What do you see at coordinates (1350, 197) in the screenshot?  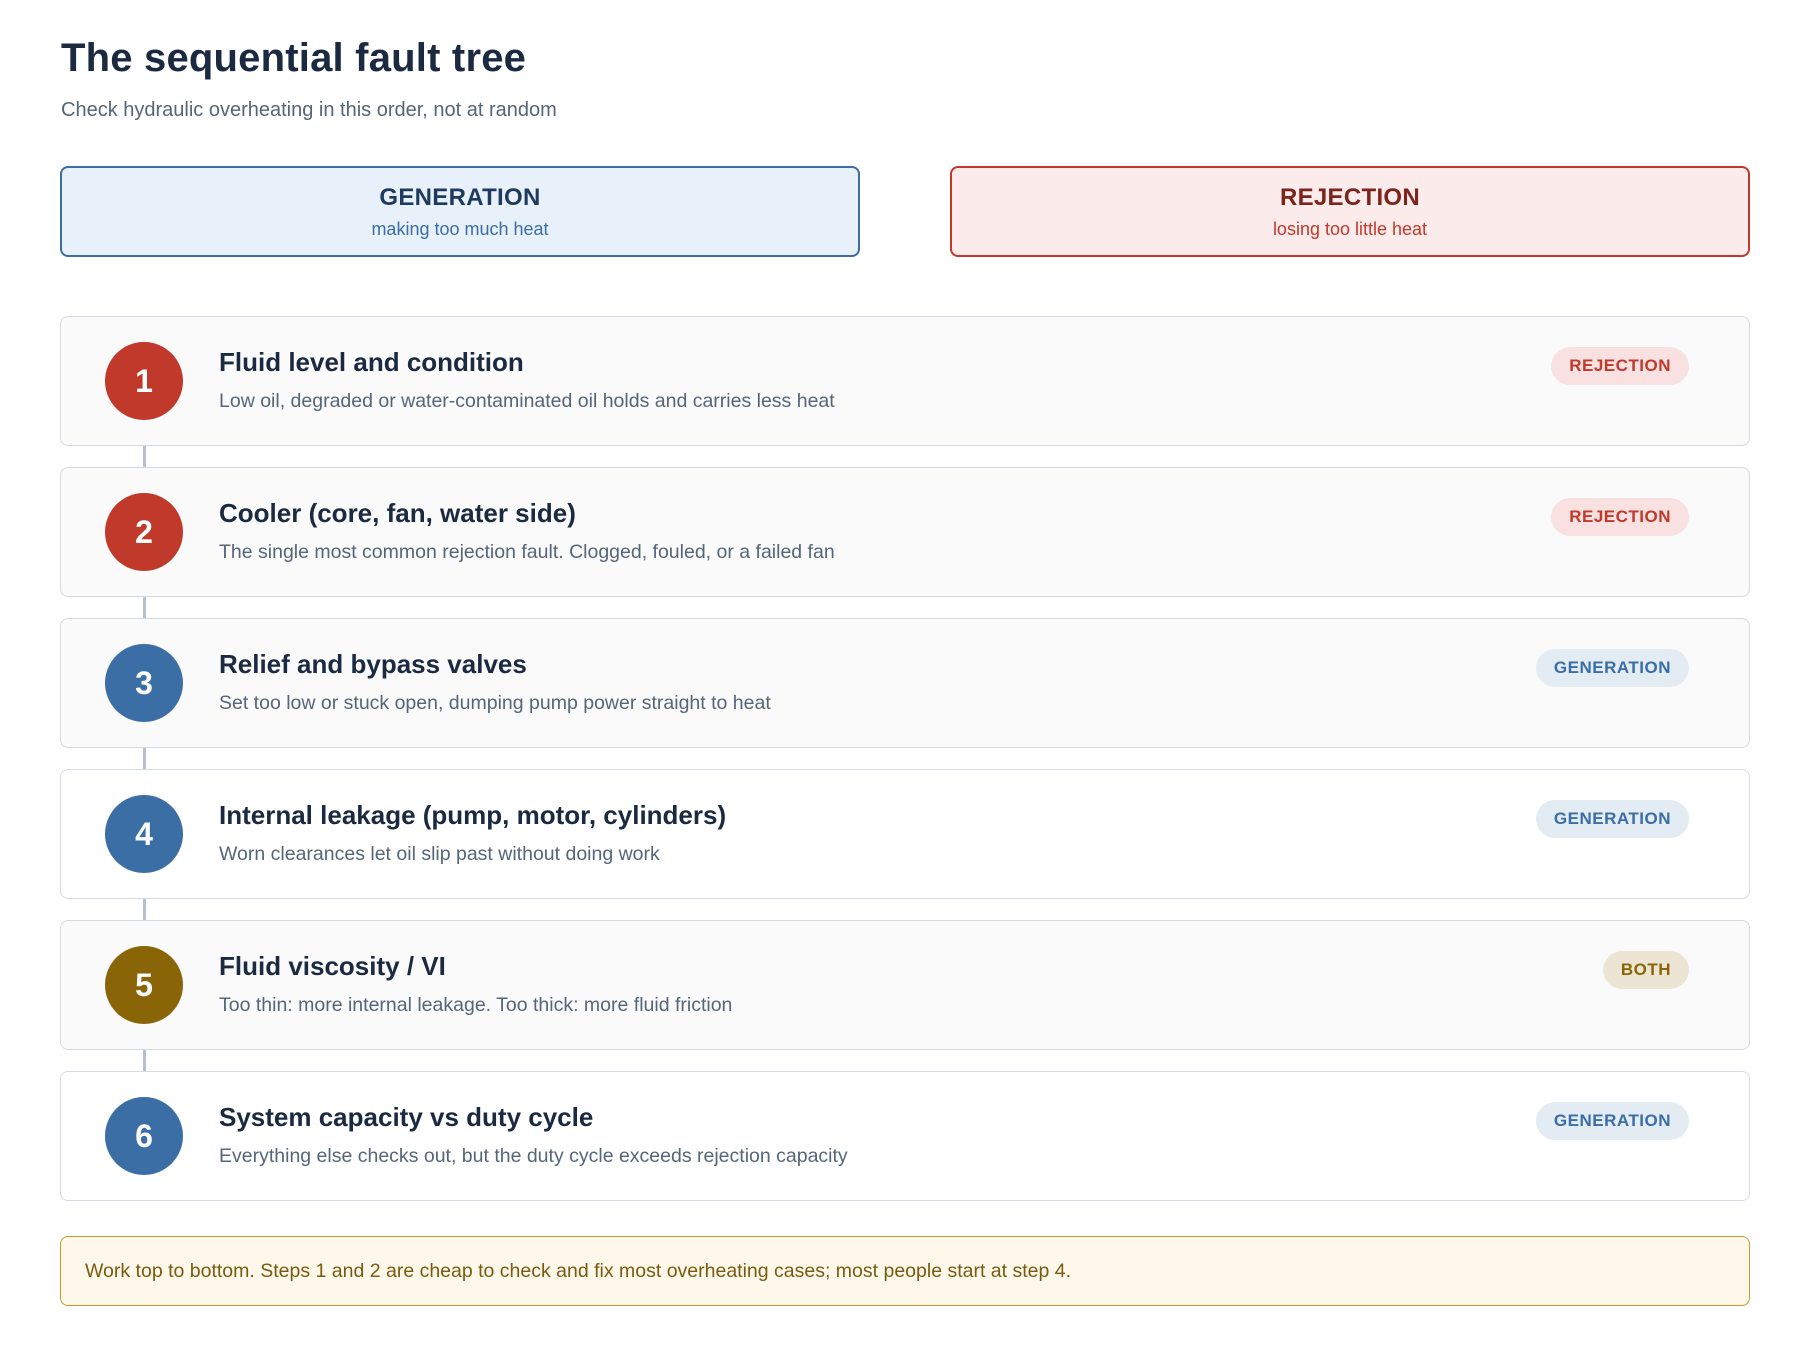 I see `legend-rejection-title: REJECTION` at bounding box center [1350, 197].